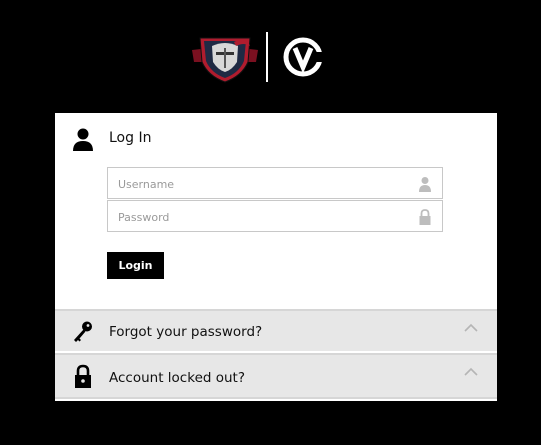  What do you see at coordinates (276, 330) in the screenshot?
I see `forgot-password-accordion: Forgot your password?` at bounding box center [276, 330].